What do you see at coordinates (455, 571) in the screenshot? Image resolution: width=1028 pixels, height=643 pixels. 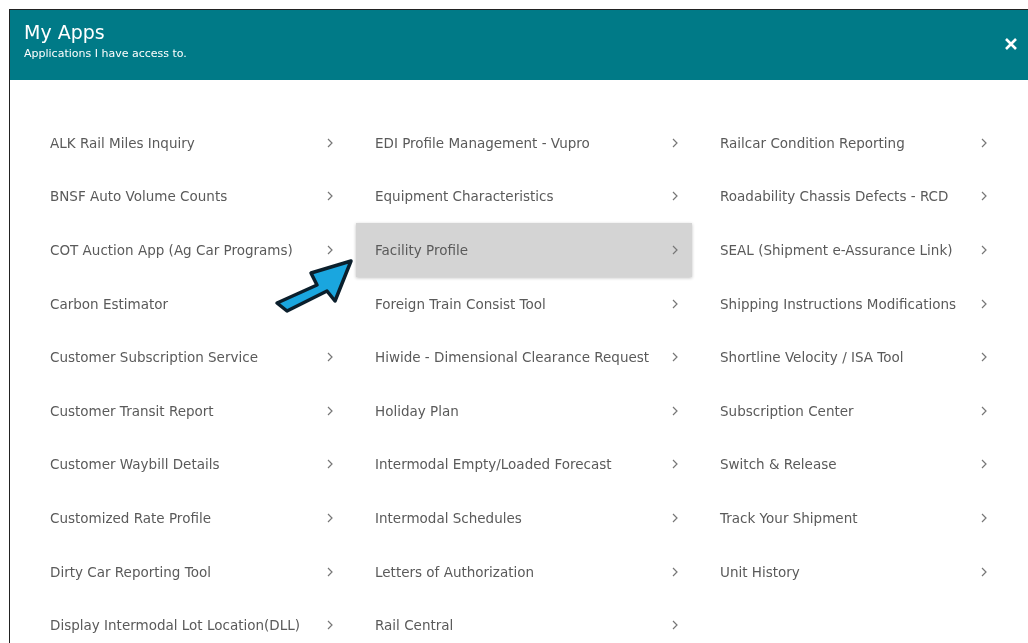 I see `app-link: Letters of Authorization` at bounding box center [455, 571].